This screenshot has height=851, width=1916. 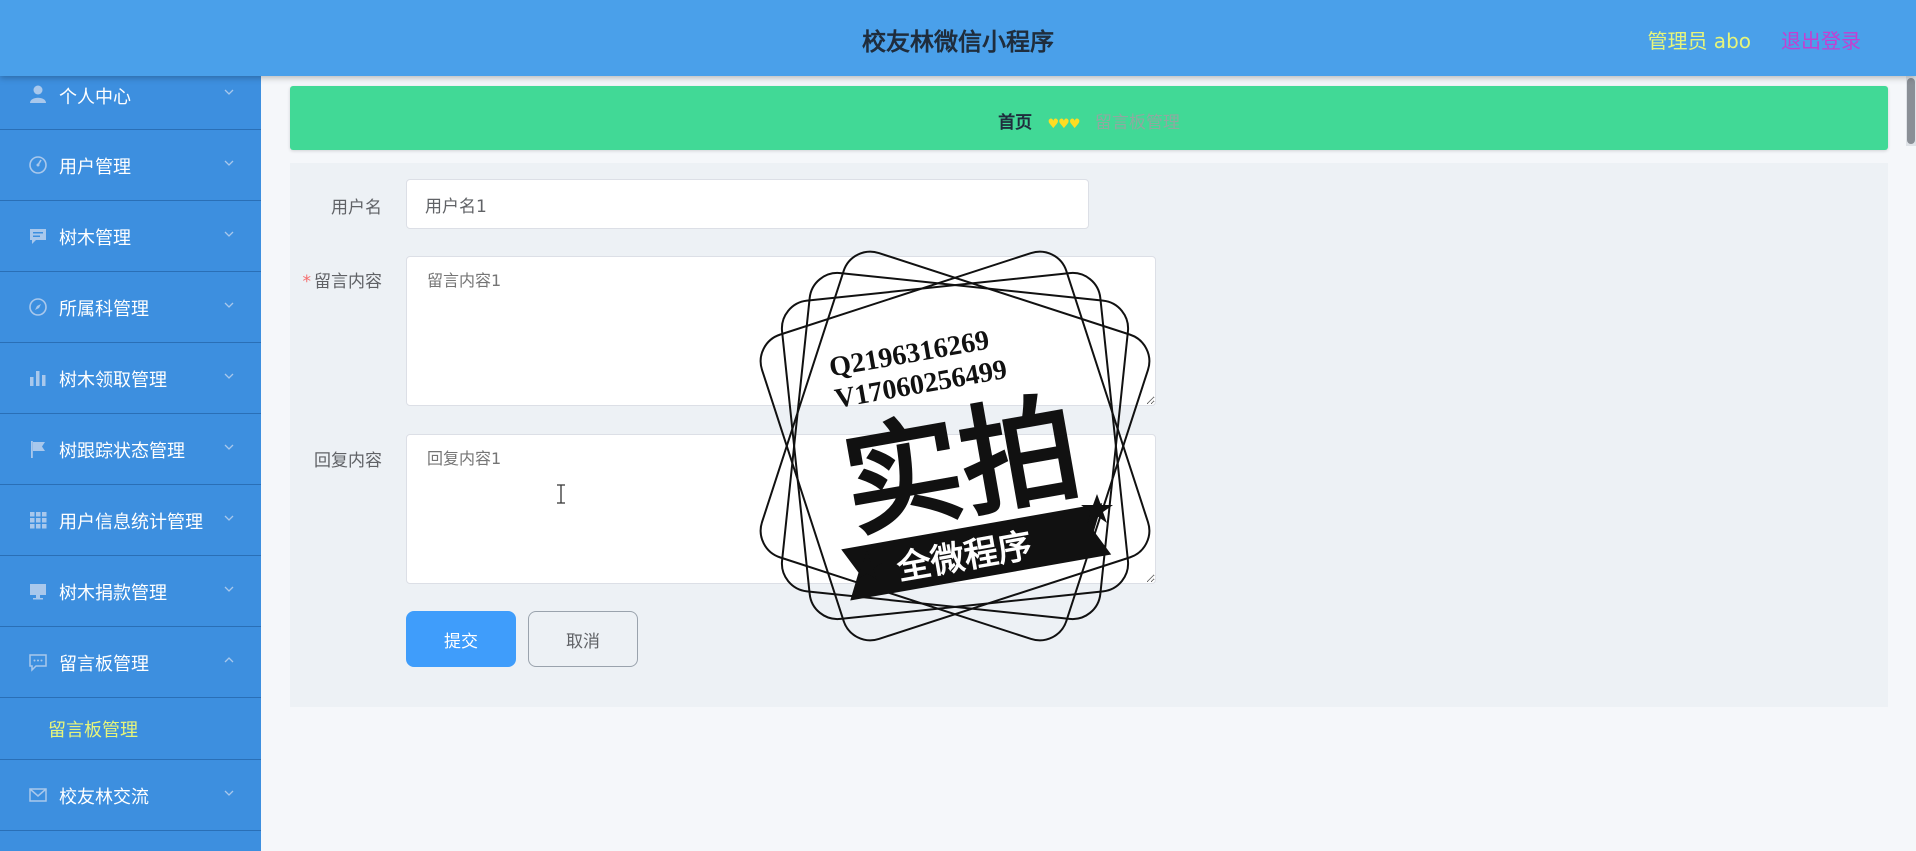 What do you see at coordinates (113, 593) in the screenshot?
I see `sidebar-item-label: 树木捐款管理` at bounding box center [113, 593].